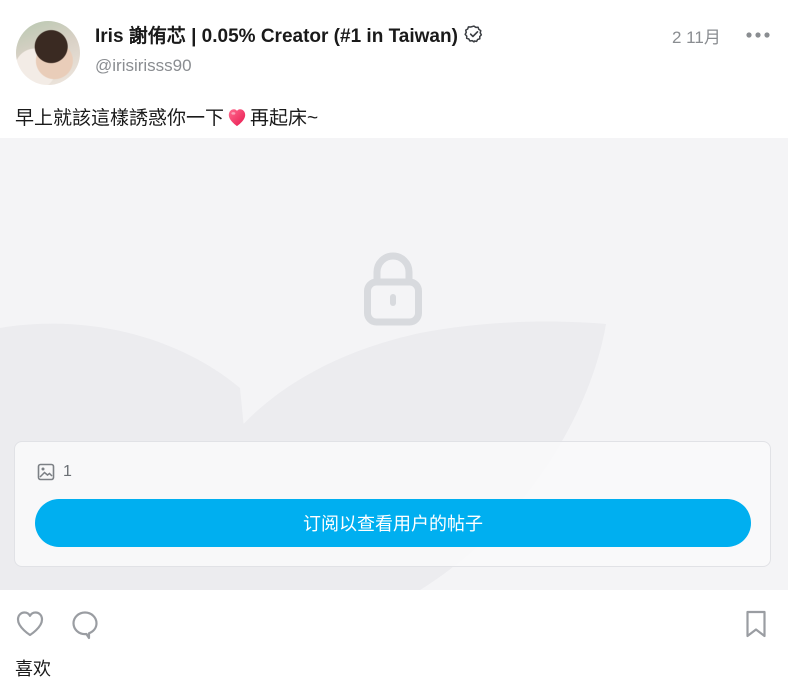  I want to click on post-actions, so click(394, 625).